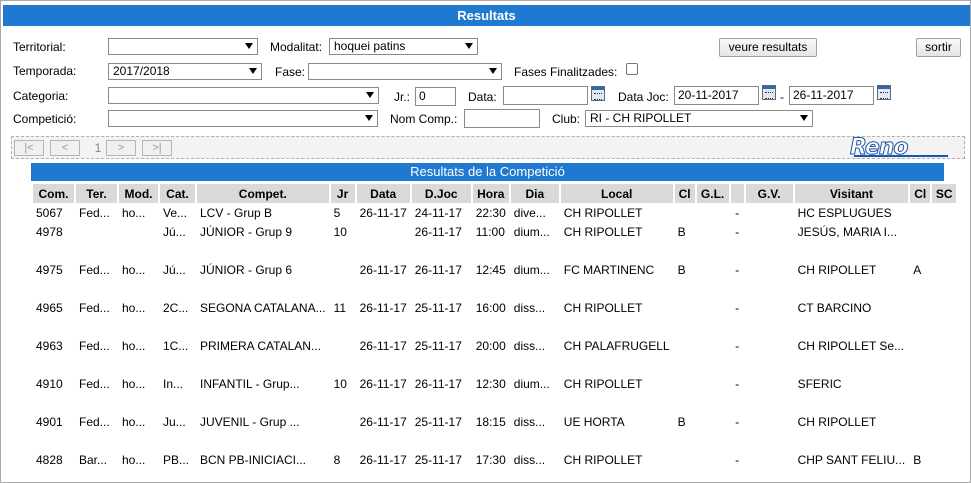 The image size is (971, 483). Describe the element at coordinates (185, 71) in the screenshot. I see `temporada-select: 2017/2018` at that location.